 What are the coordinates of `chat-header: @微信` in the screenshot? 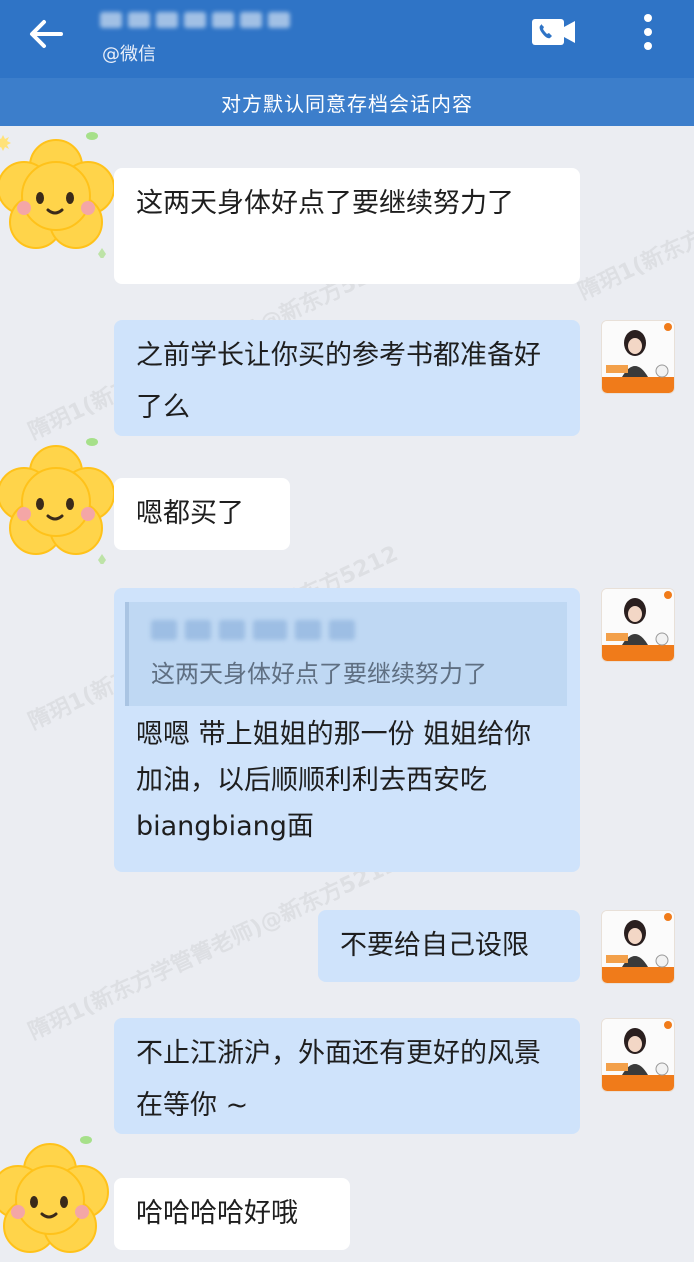 It's located at (347, 39).